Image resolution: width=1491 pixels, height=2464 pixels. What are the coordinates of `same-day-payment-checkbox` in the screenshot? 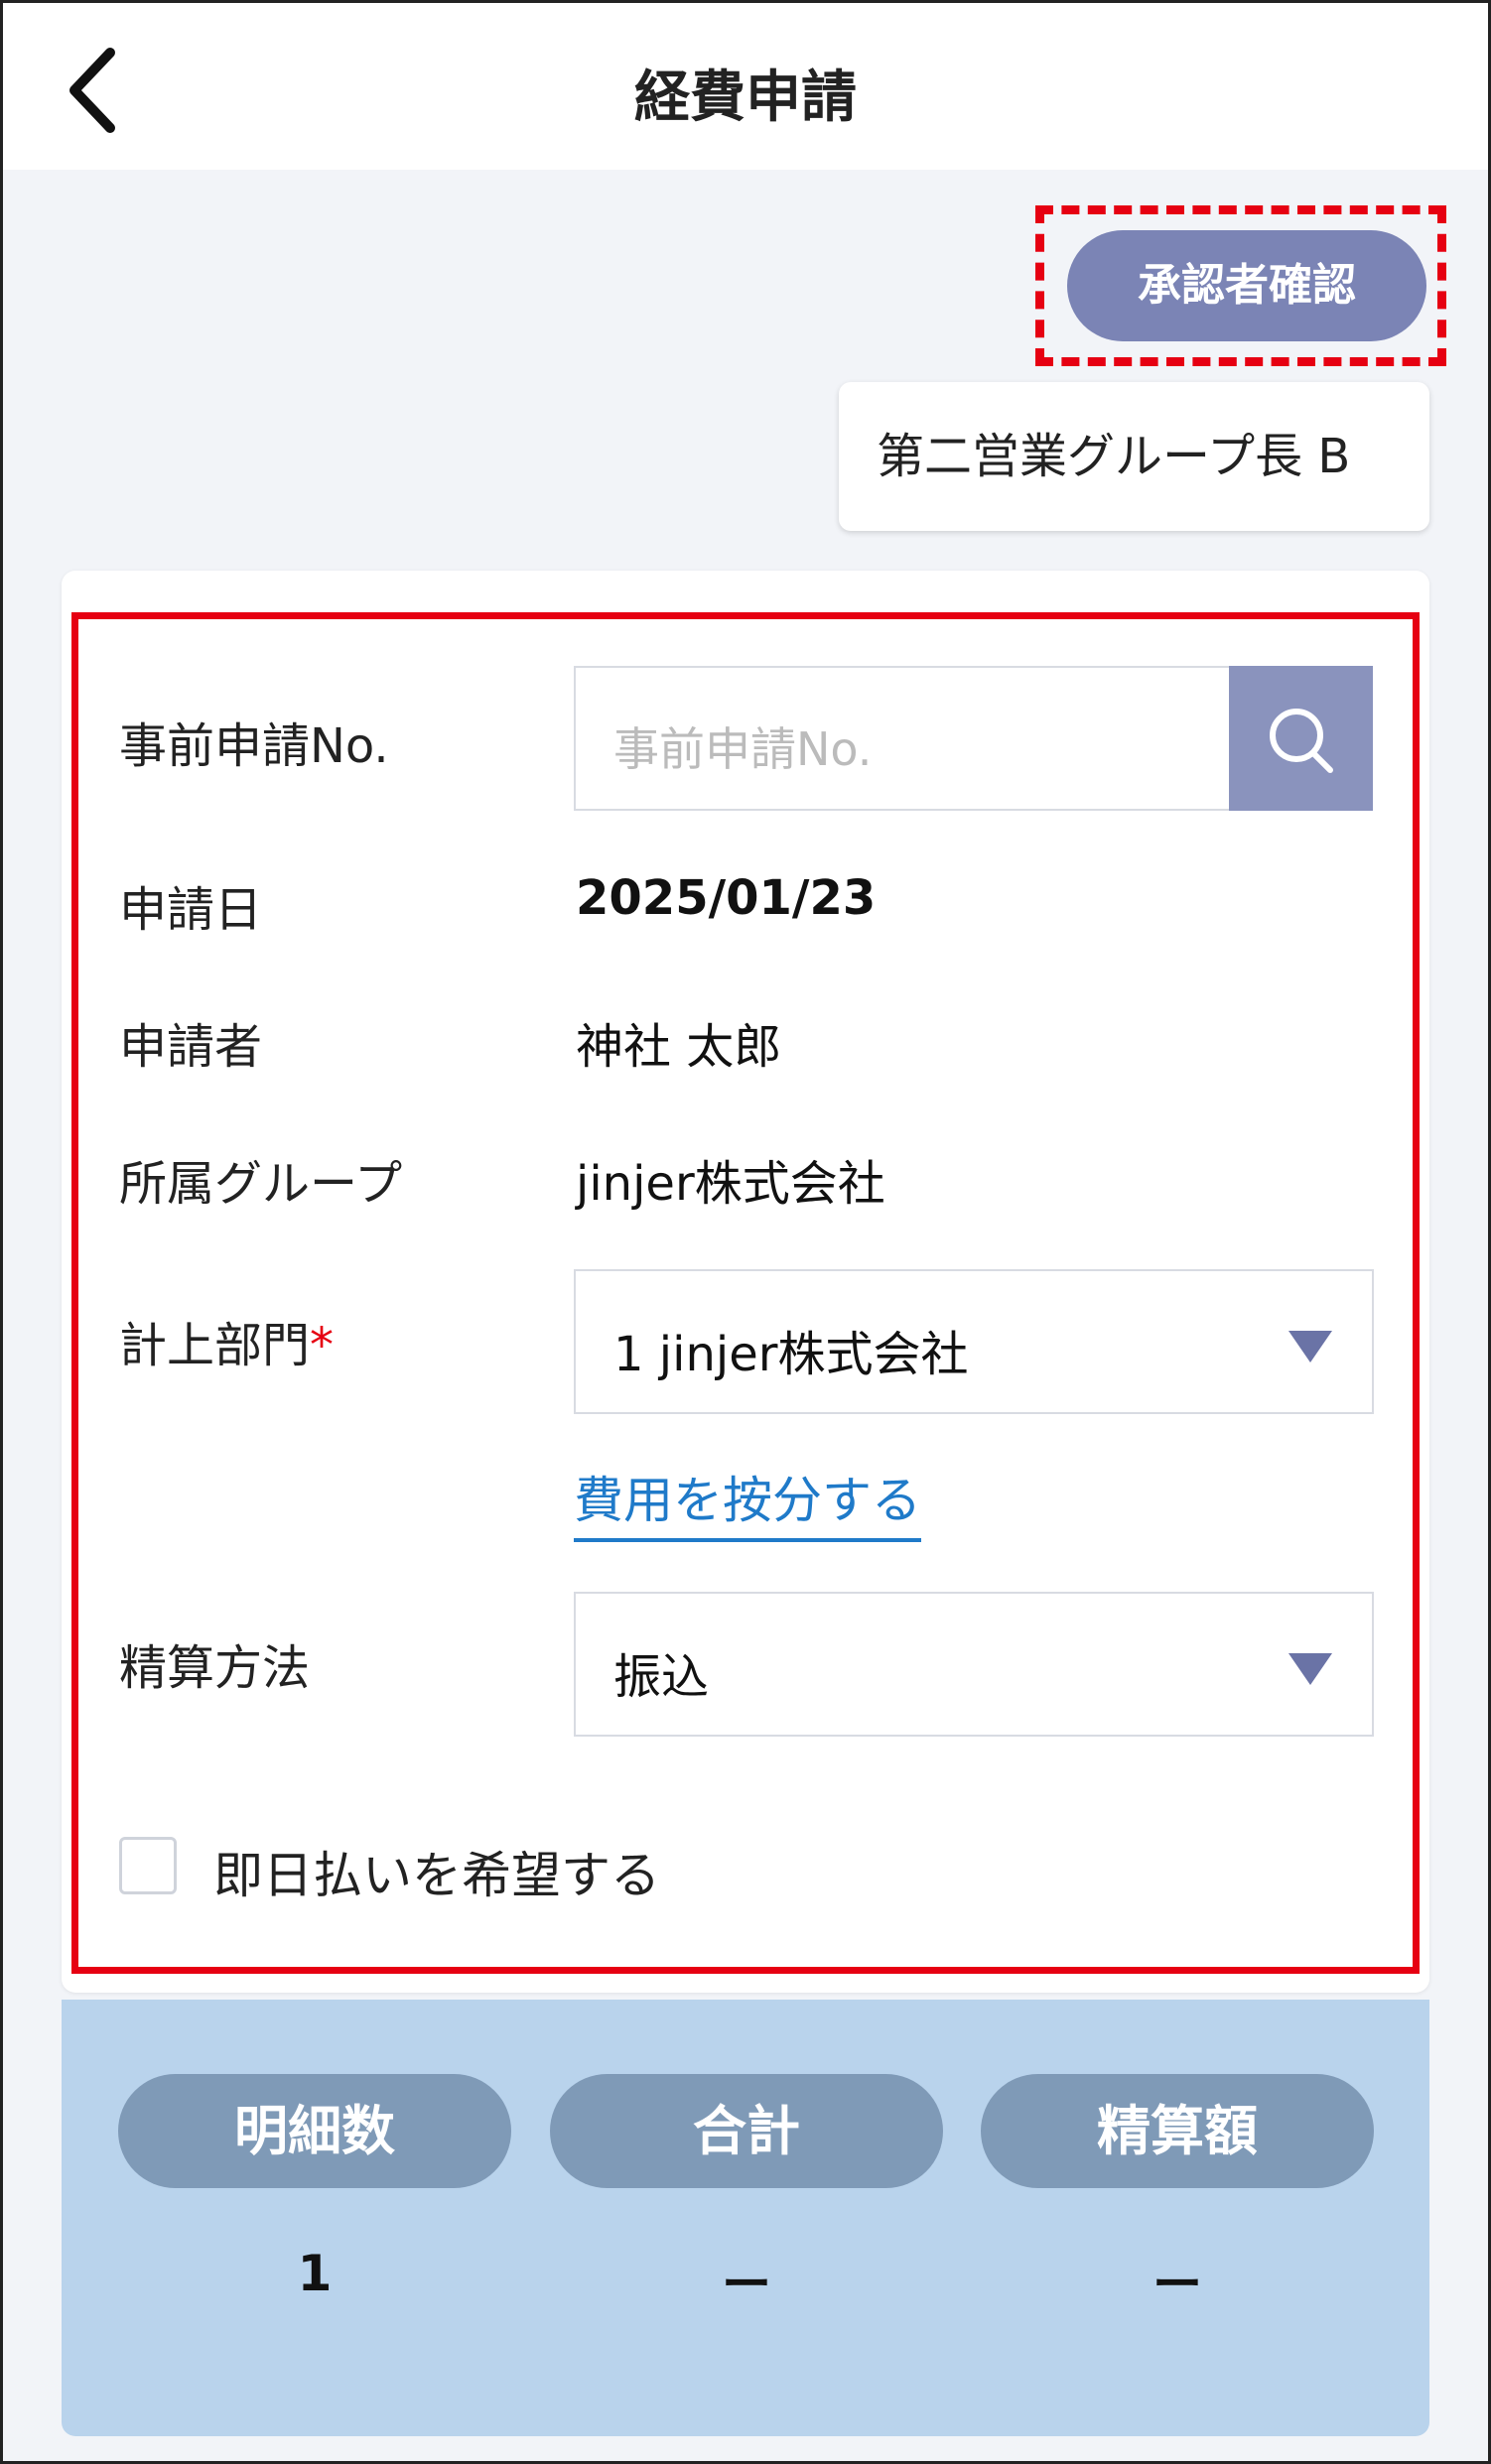 It's located at (148, 1865).